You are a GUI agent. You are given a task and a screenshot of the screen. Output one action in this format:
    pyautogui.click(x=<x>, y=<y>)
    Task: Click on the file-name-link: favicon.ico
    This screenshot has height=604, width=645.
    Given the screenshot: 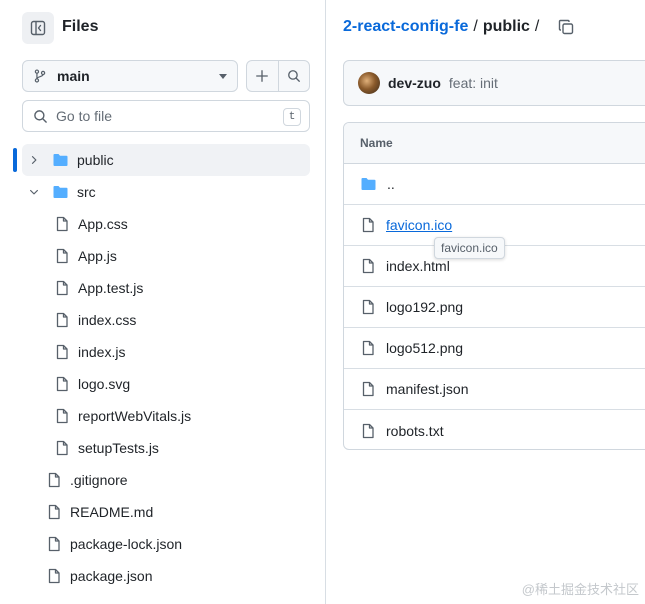 What is the action you would take?
    pyautogui.click(x=419, y=225)
    